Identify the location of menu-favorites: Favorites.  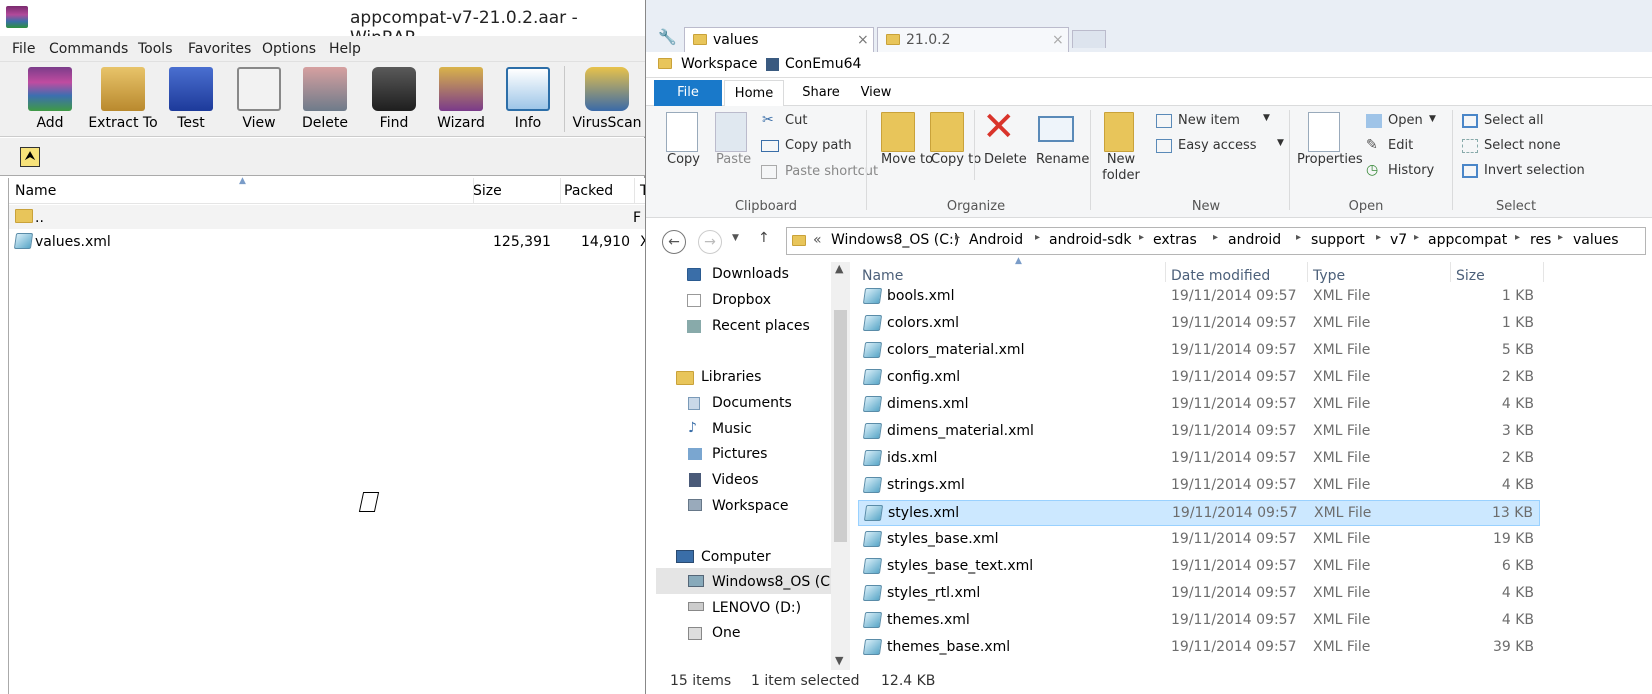
(219, 49).